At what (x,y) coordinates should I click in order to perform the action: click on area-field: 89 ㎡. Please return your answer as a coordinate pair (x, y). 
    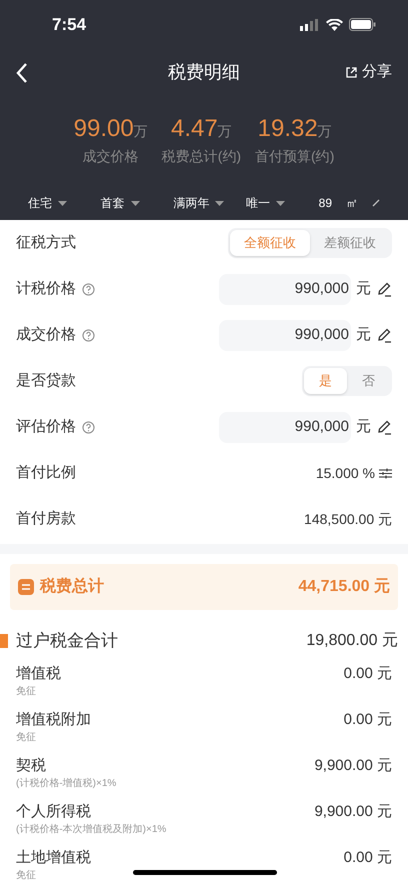
    Looking at the image, I should click on (349, 203).